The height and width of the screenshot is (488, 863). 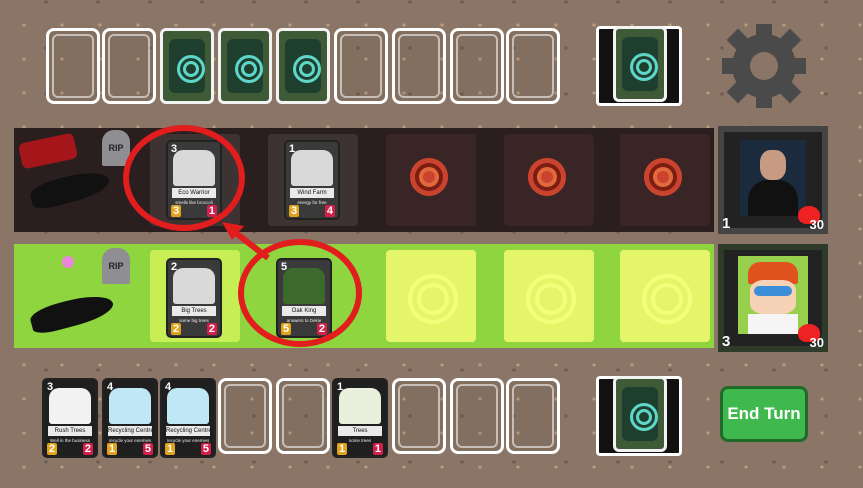 I want to click on target-ring, so click(x=184, y=178).